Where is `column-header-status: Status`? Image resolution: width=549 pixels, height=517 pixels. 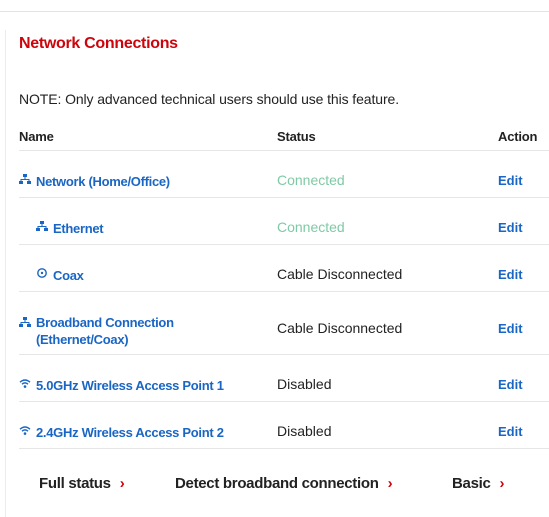 column-header-status: Status is located at coordinates (296, 136).